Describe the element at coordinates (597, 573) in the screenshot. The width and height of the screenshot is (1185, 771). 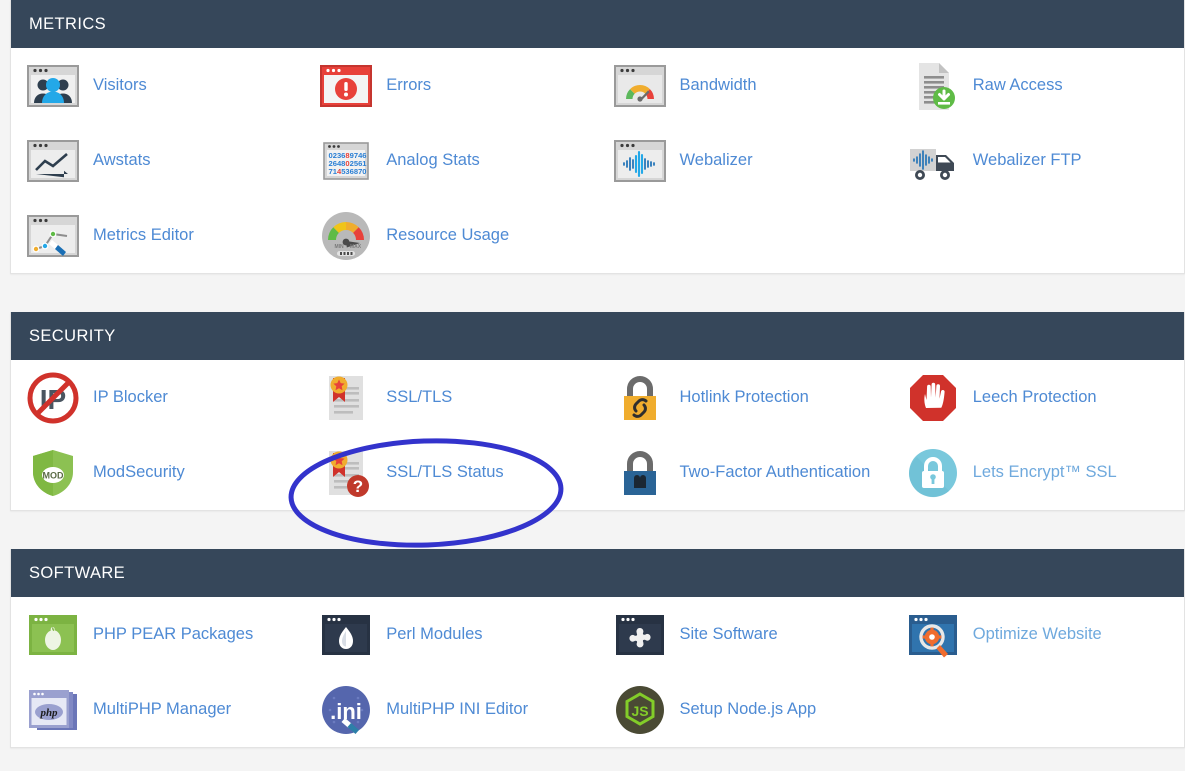
I see `panel-header-software: SOFTWARE` at that location.